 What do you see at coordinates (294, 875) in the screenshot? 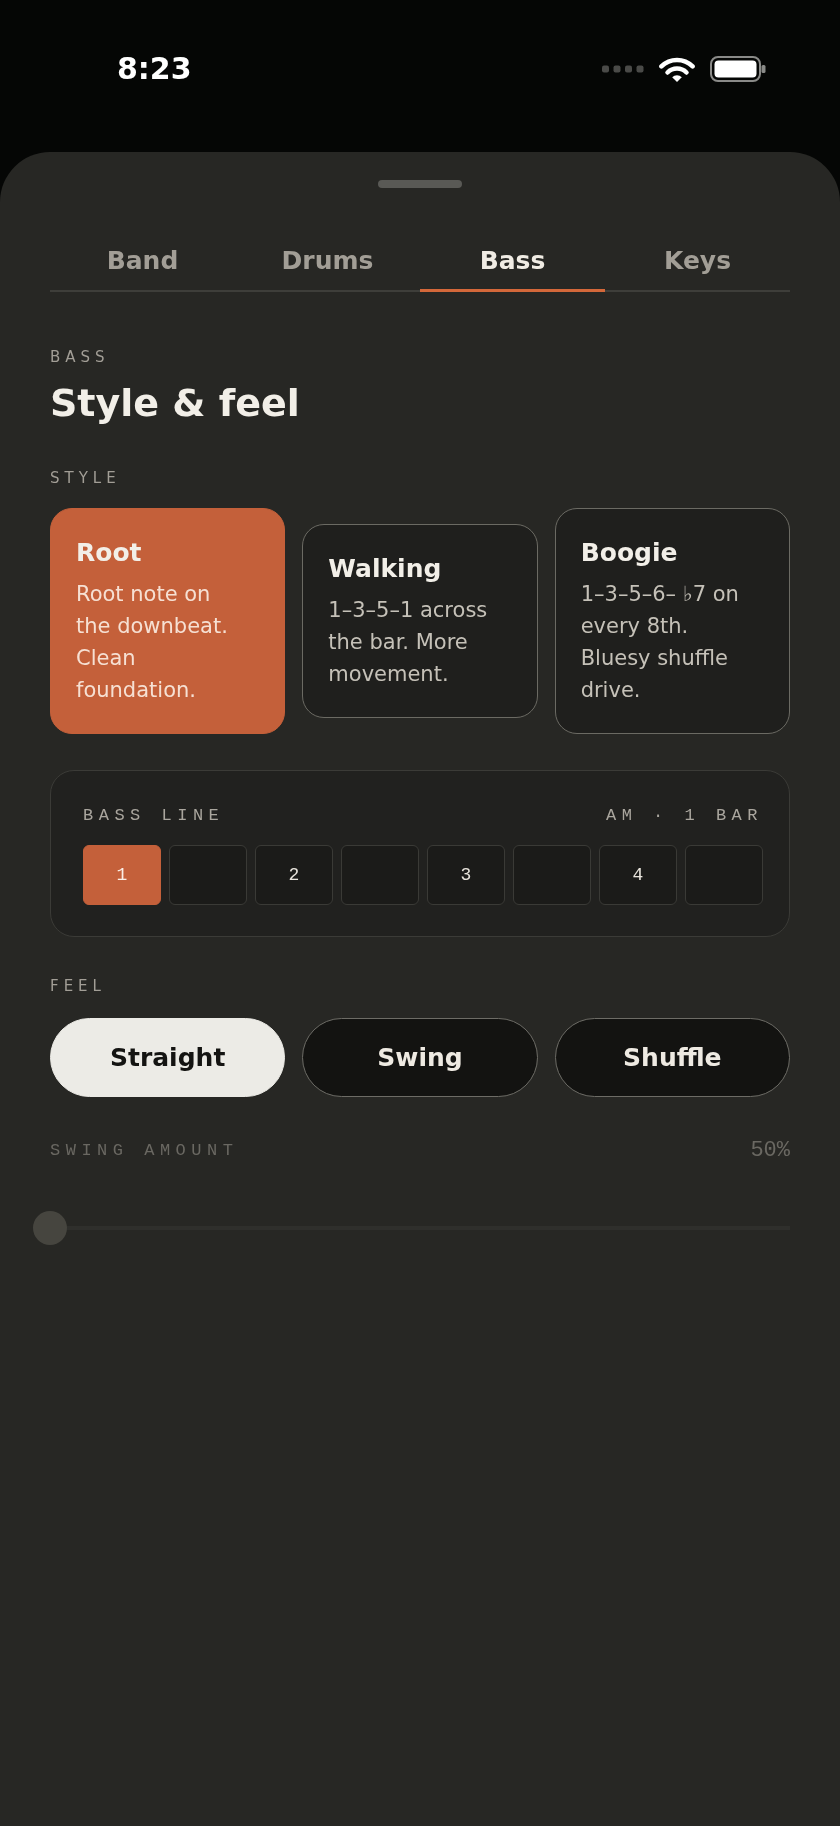
I see `step-cell: 2` at bounding box center [294, 875].